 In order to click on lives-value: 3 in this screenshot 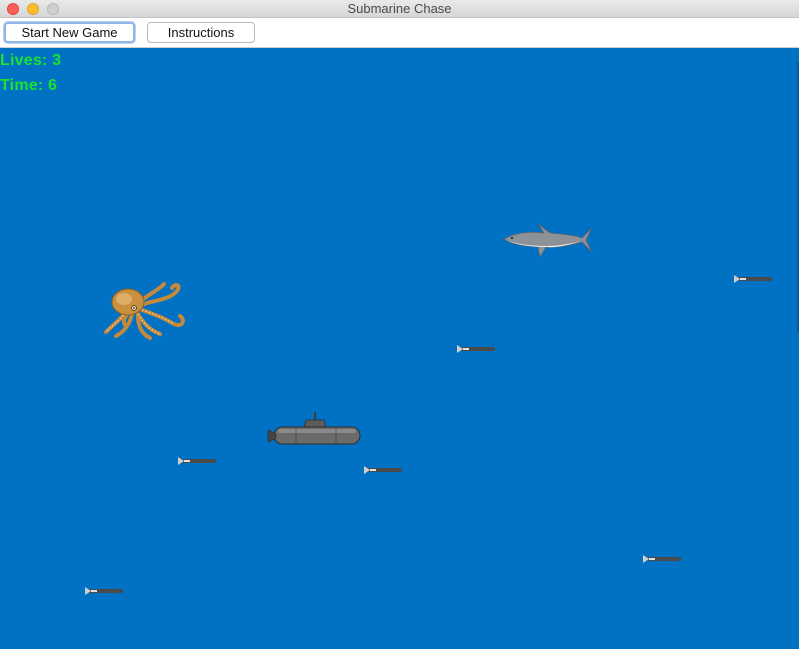, I will do `click(57, 60)`.